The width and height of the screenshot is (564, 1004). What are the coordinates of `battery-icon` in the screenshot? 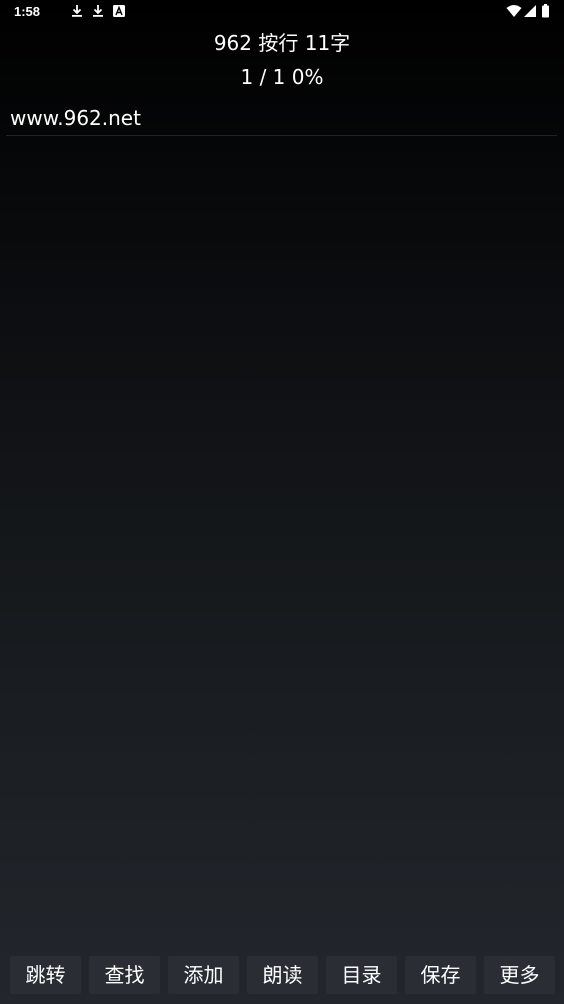 It's located at (545, 11).